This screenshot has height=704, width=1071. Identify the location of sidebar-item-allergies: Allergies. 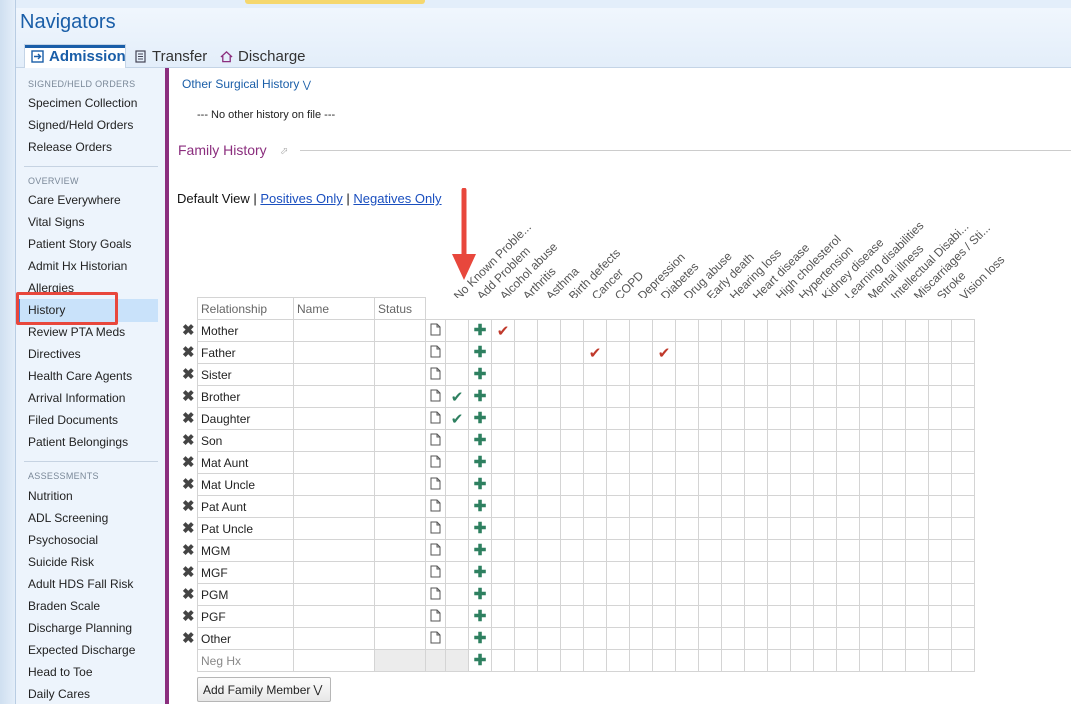
(51, 288).